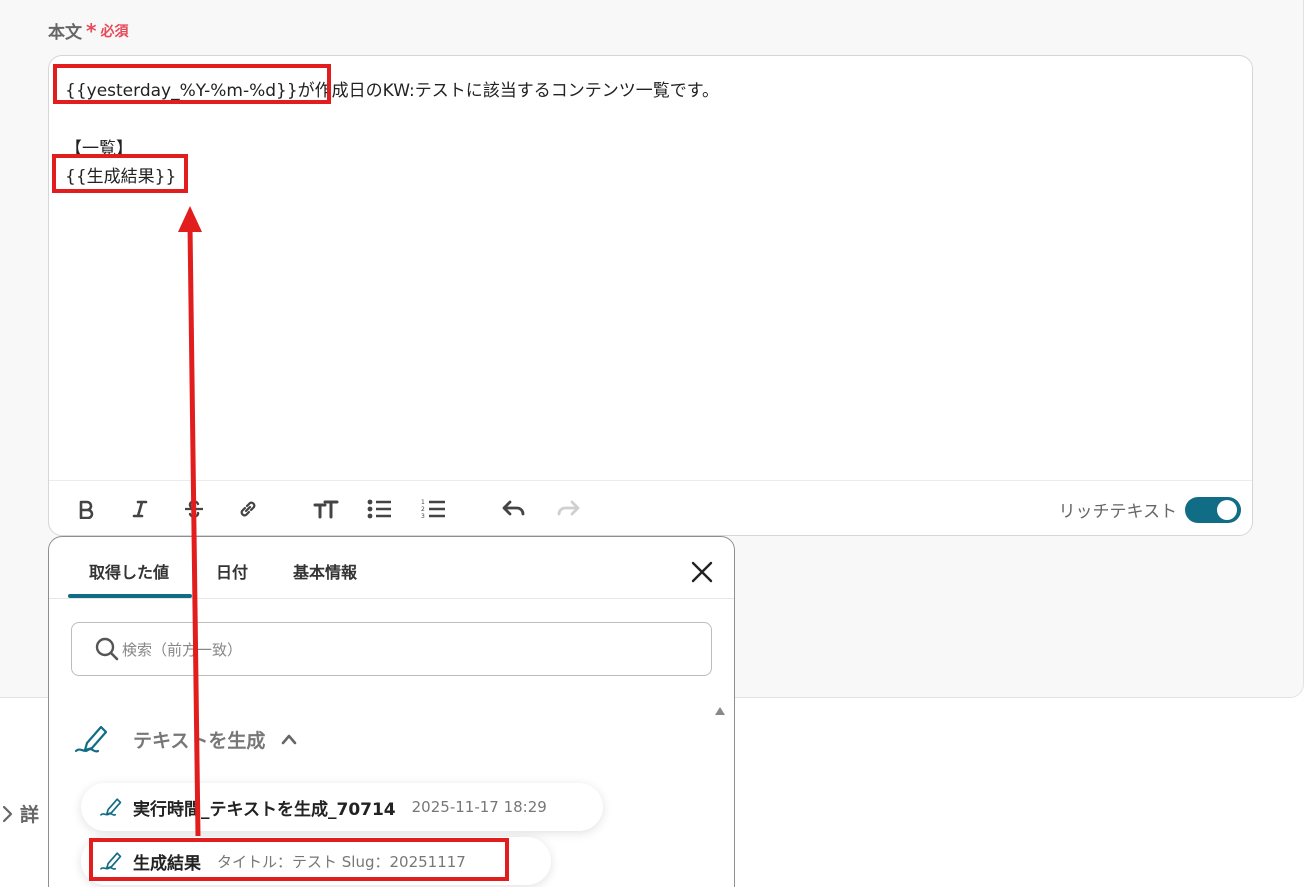  I want to click on variable-item-value: 2025-11-17 18:29, so click(479, 807).